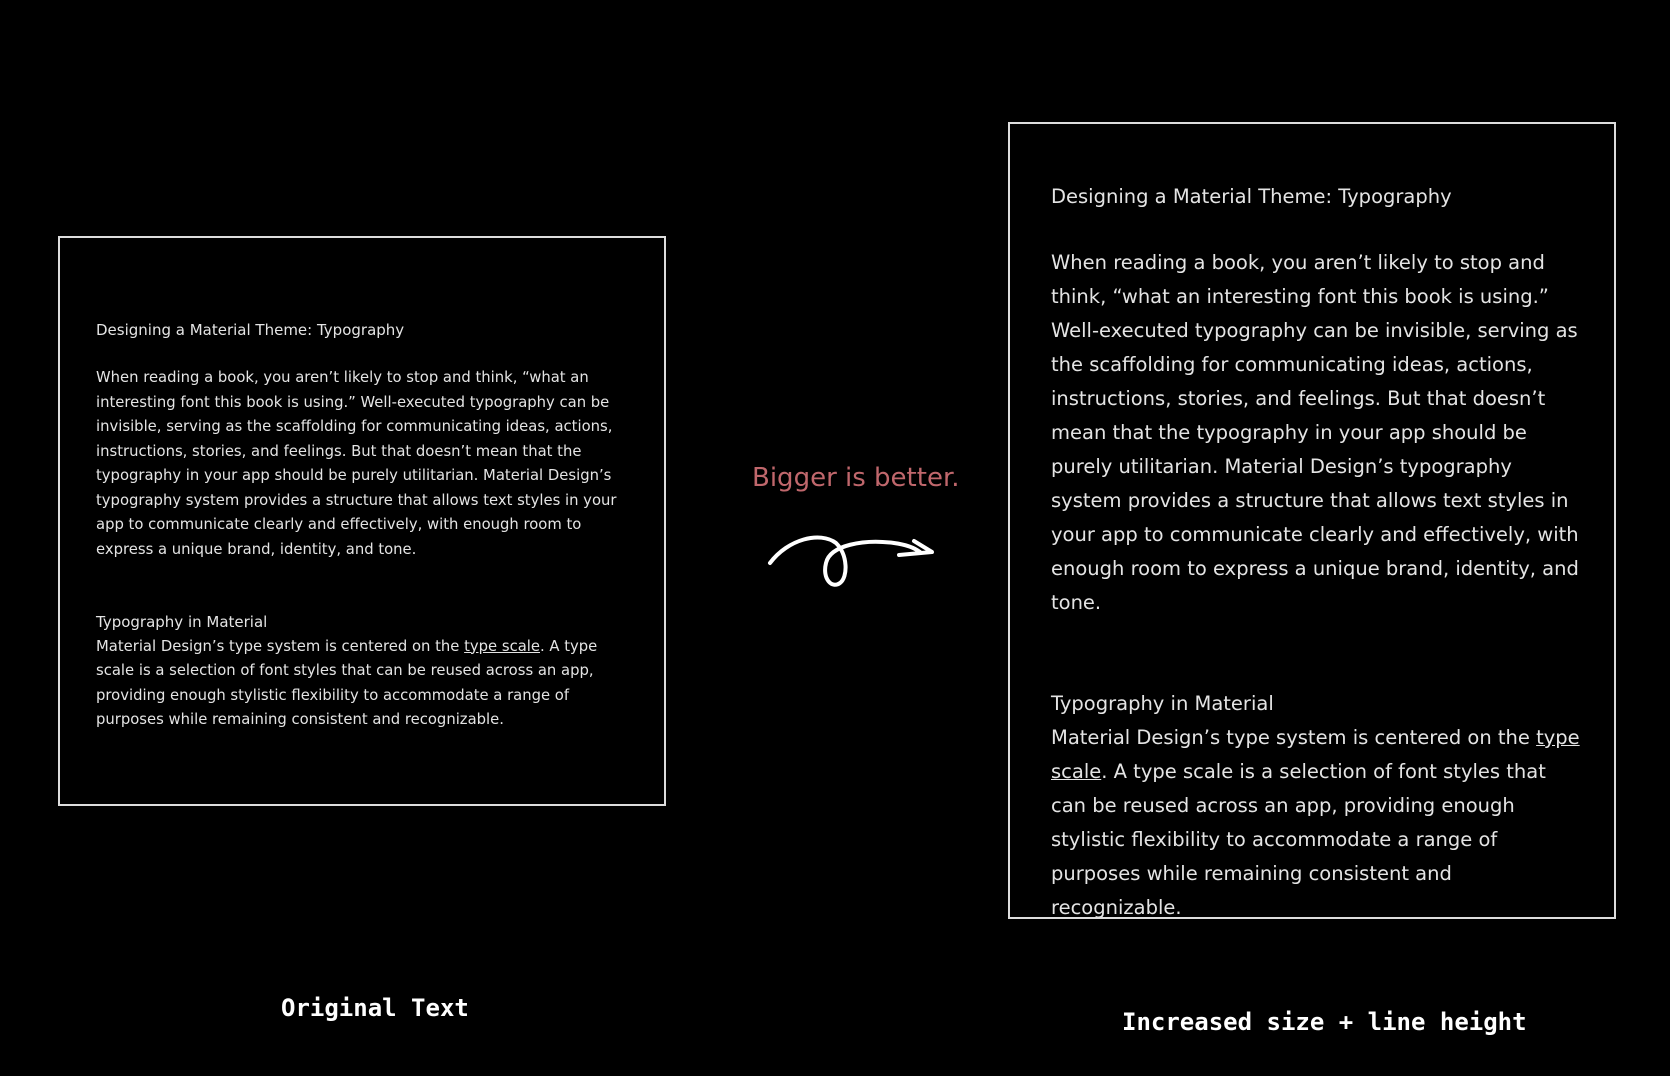 The height and width of the screenshot is (1076, 1670). What do you see at coordinates (856, 478) in the screenshot?
I see `tagline: Bigger is better.` at bounding box center [856, 478].